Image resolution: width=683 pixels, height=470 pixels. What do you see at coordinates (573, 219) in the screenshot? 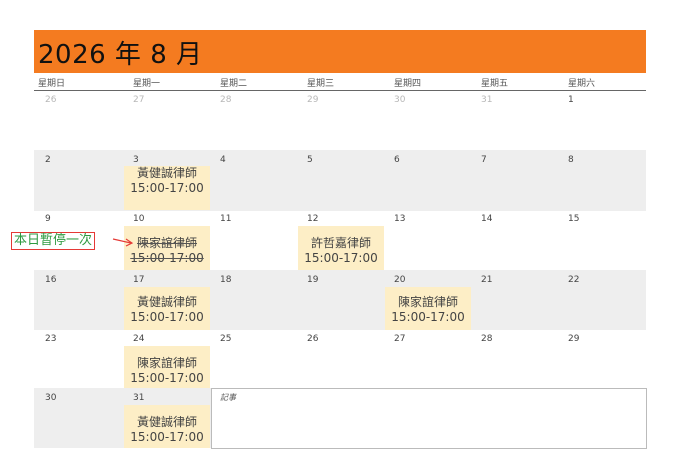
I see `day-cell: 15` at bounding box center [573, 219].